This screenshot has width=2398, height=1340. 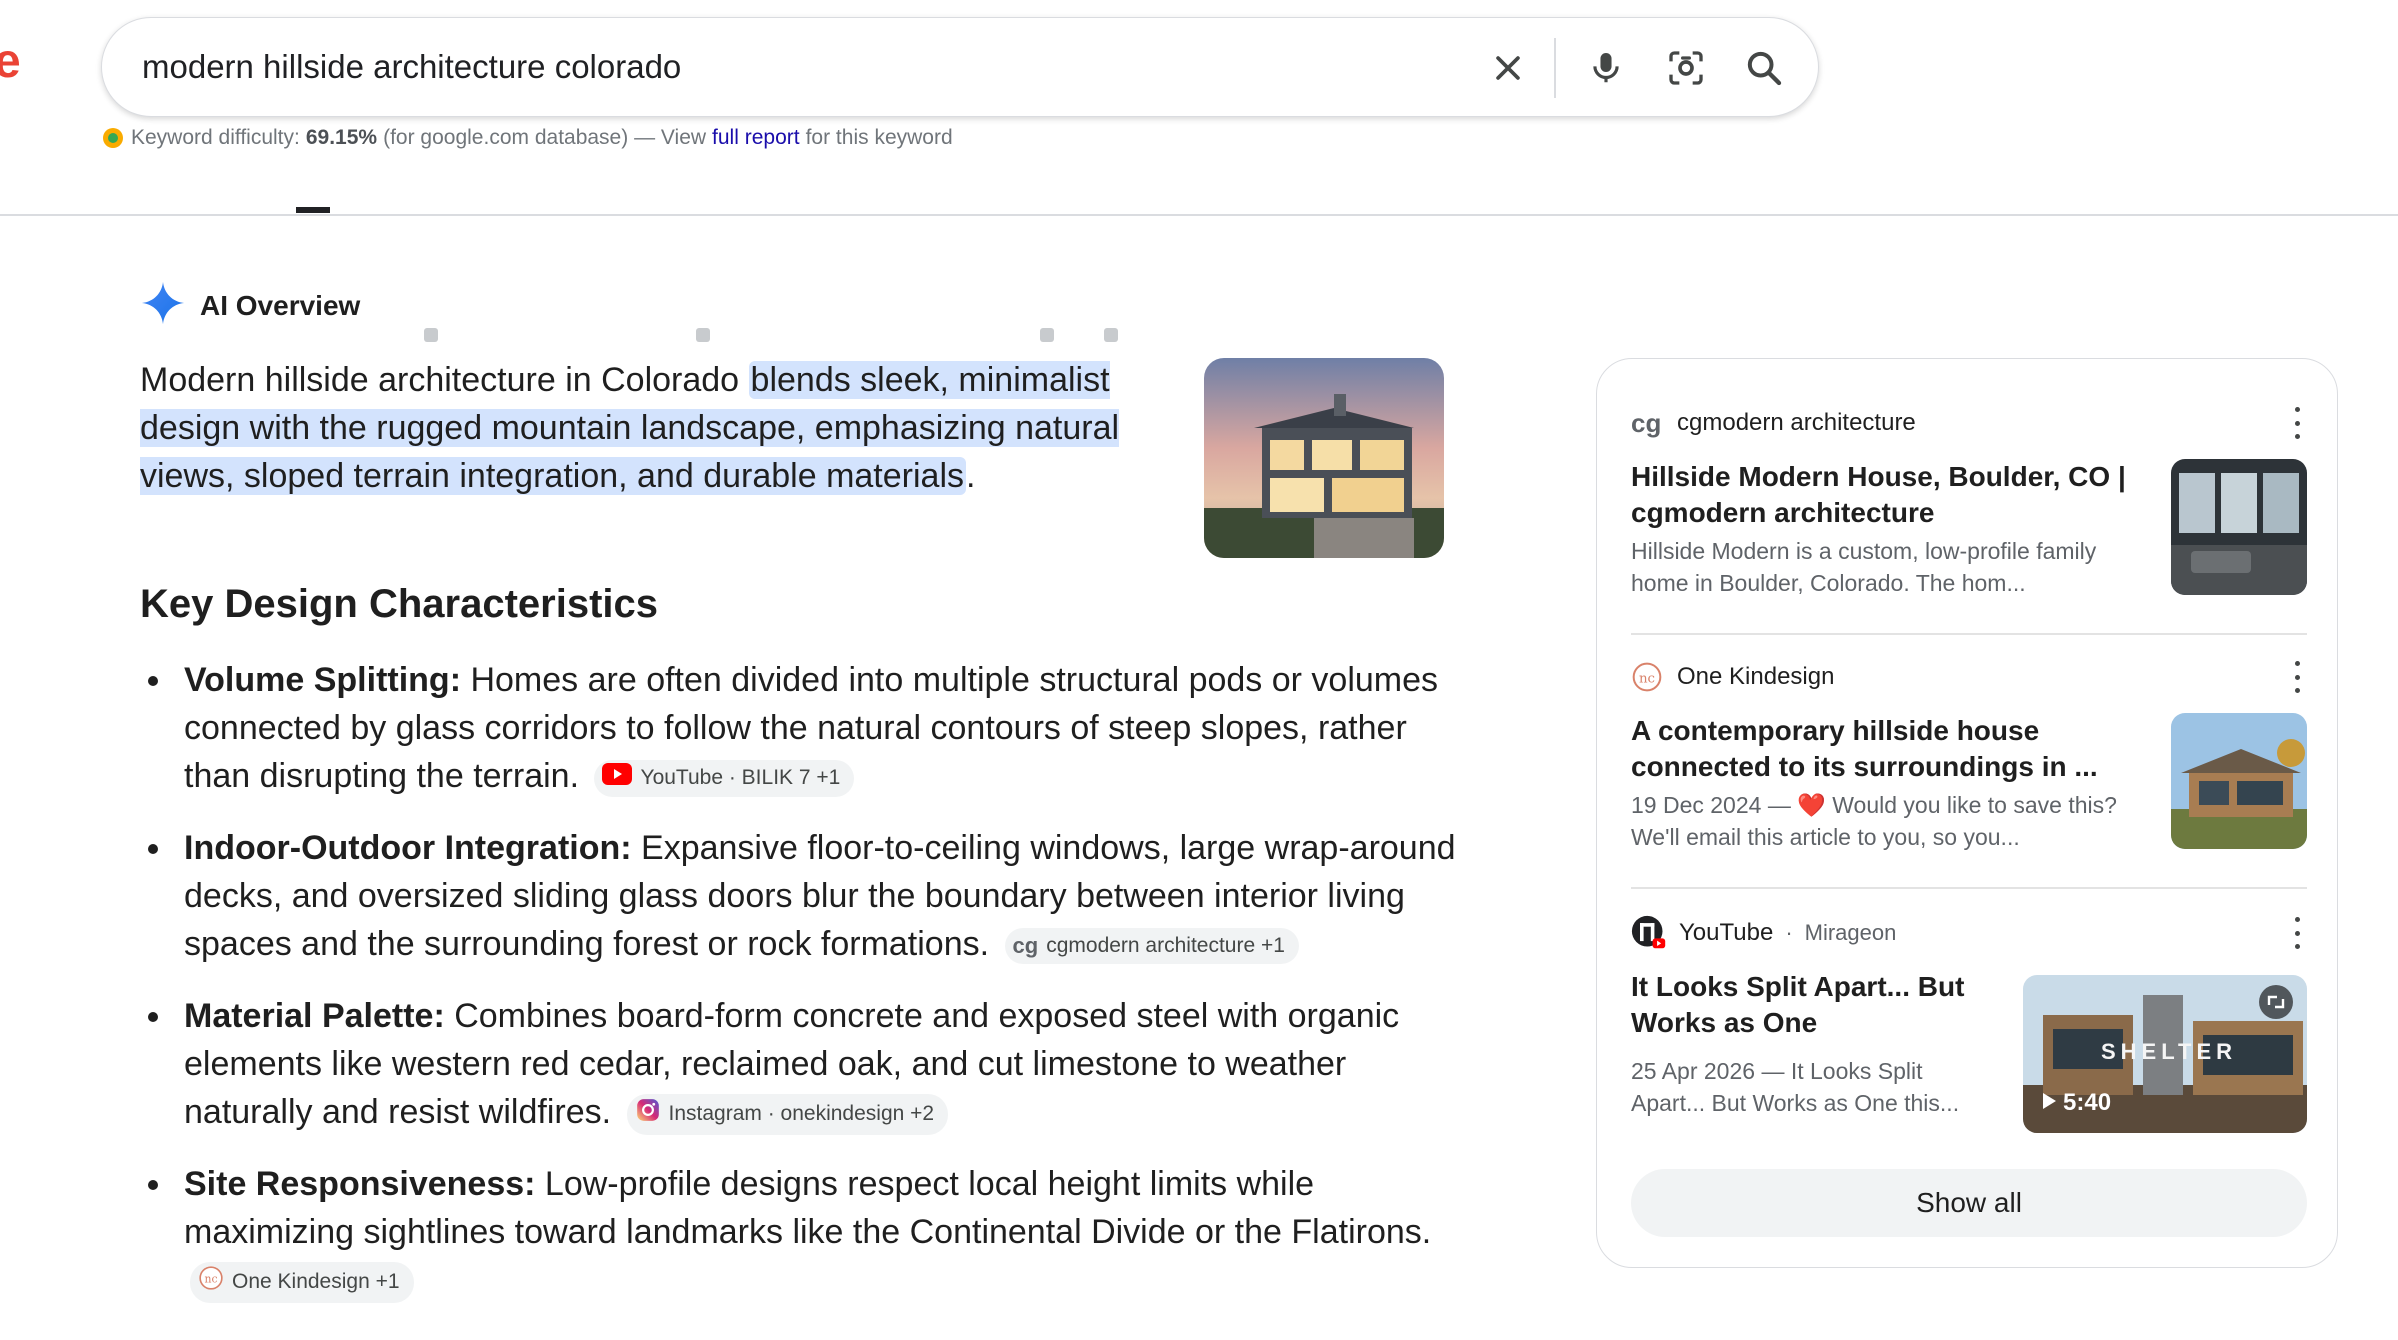 I want to click on chip-label: One Kindesign +1, so click(x=316, y=1282).